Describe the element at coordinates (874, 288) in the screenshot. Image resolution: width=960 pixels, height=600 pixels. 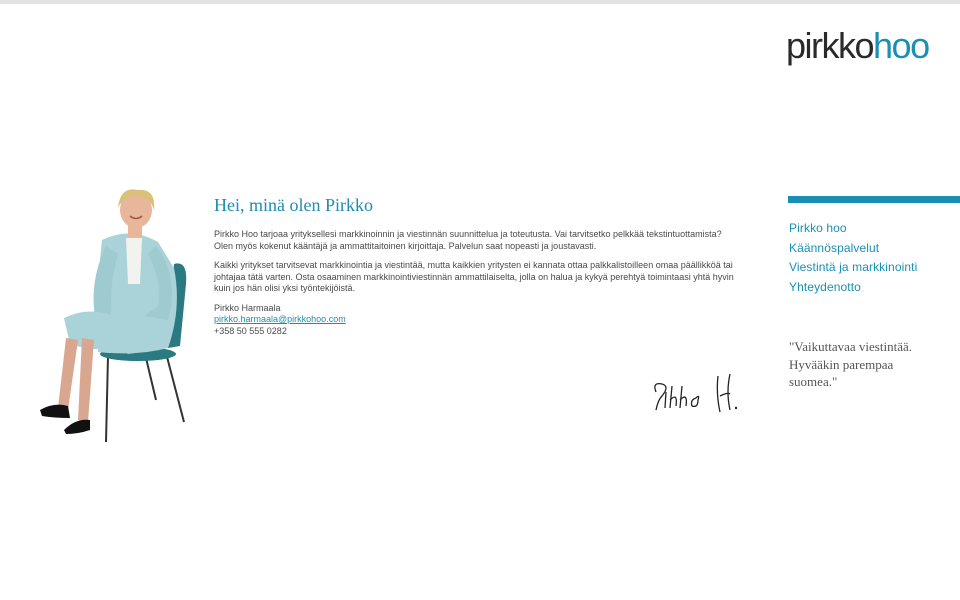
I see `nav-item-yhteydenotto: Yhteydenotto` at that location.